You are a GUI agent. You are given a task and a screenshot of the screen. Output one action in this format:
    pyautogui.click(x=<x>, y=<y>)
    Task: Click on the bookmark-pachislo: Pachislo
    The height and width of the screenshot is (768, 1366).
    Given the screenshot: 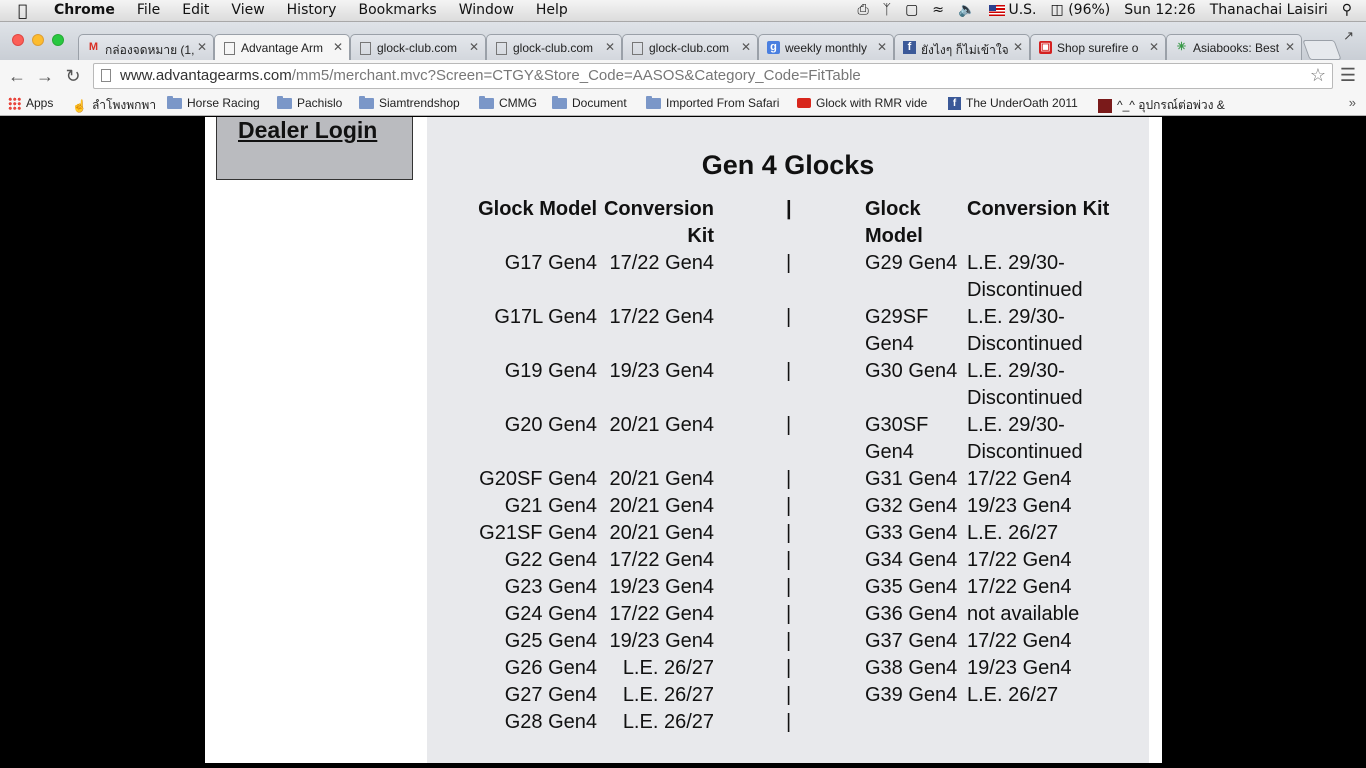 What is the action you would take?
    pyautogui.click(x=309, y=102)
    